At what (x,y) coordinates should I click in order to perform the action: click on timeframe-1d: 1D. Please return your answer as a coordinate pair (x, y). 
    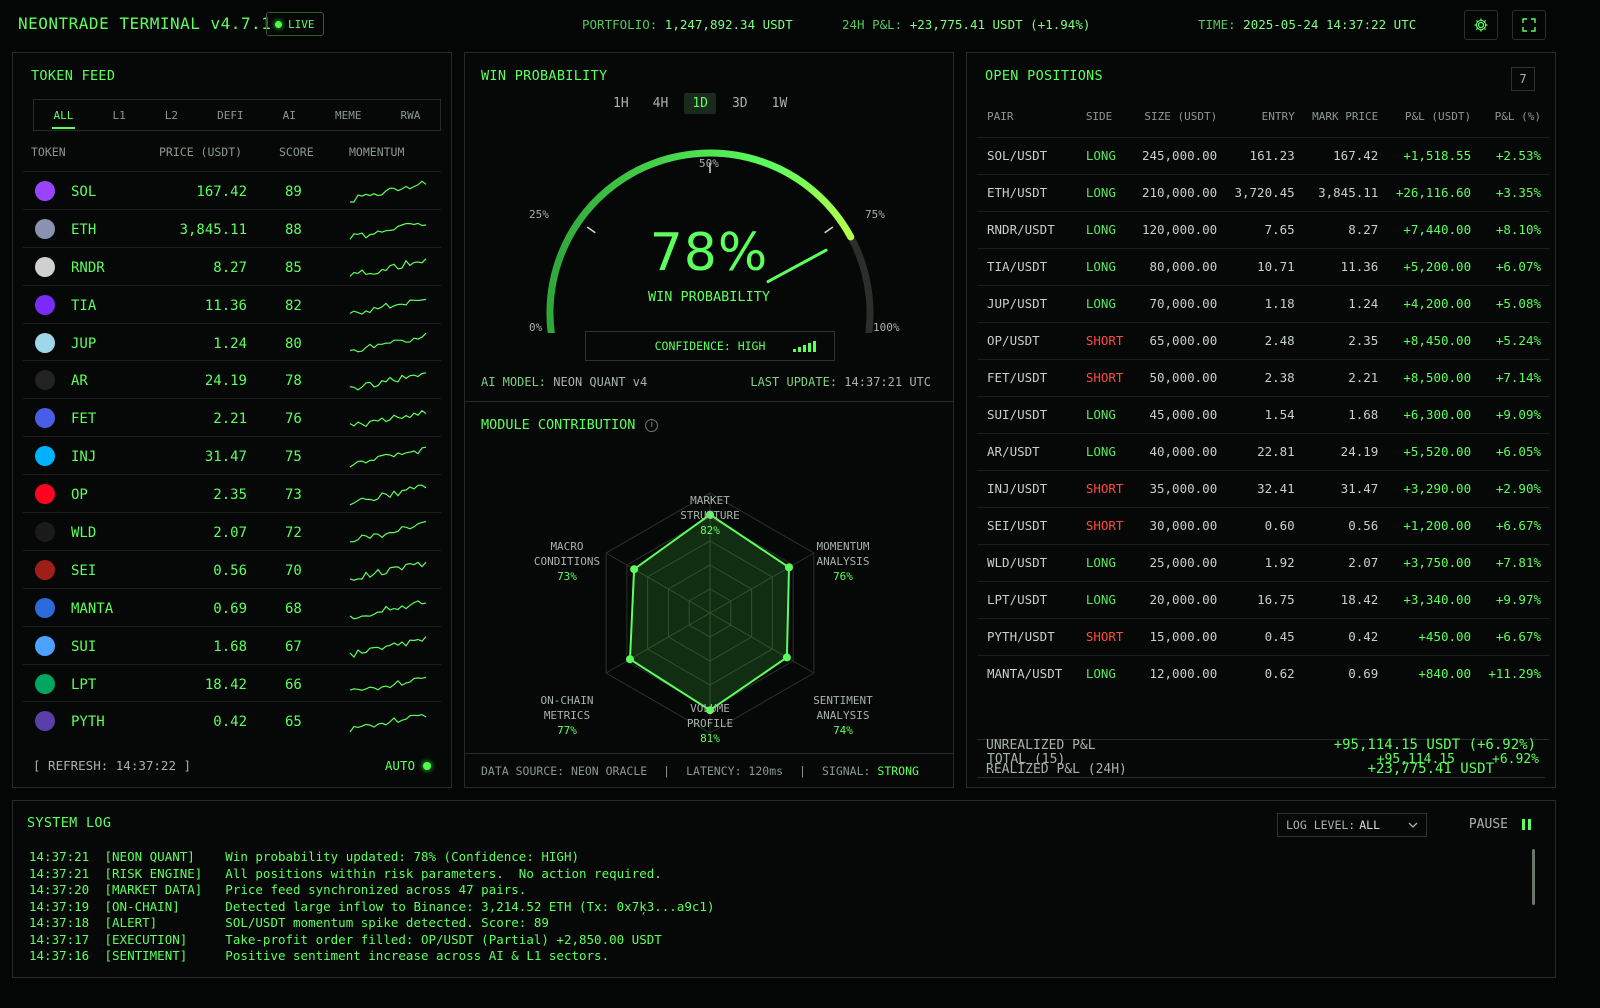
    Looking at the image, I should click on (700, 103).